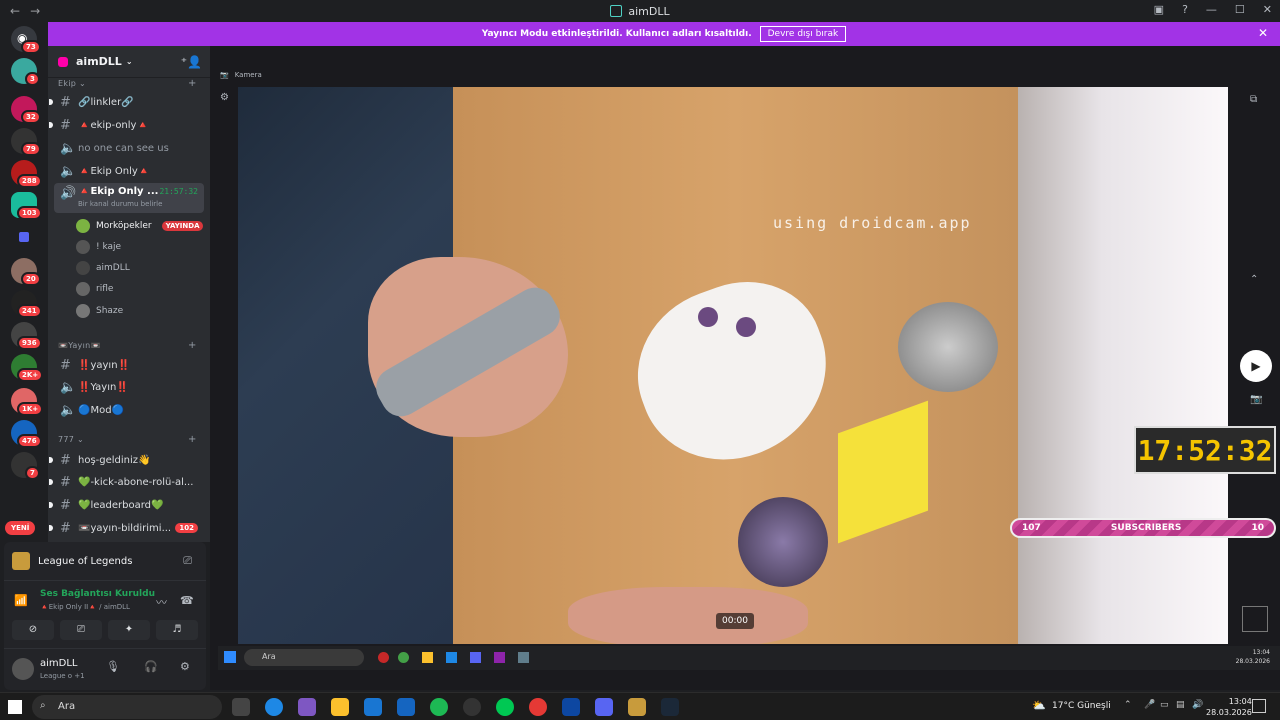 Image resolution: width=1280 pixels, height=720 pixels. What do you see at coordinates (126, 102) in the screenshot?
I see `channel-linkler: # 🔗linkler🔗` at bounding box center [126, 102].